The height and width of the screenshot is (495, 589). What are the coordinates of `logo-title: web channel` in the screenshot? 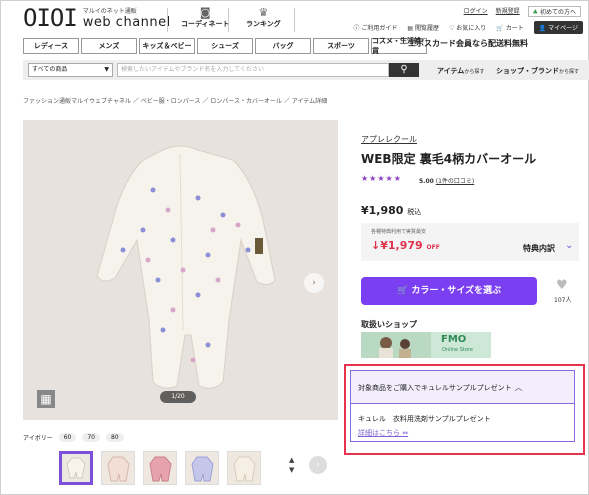 It's located at (126, 22).